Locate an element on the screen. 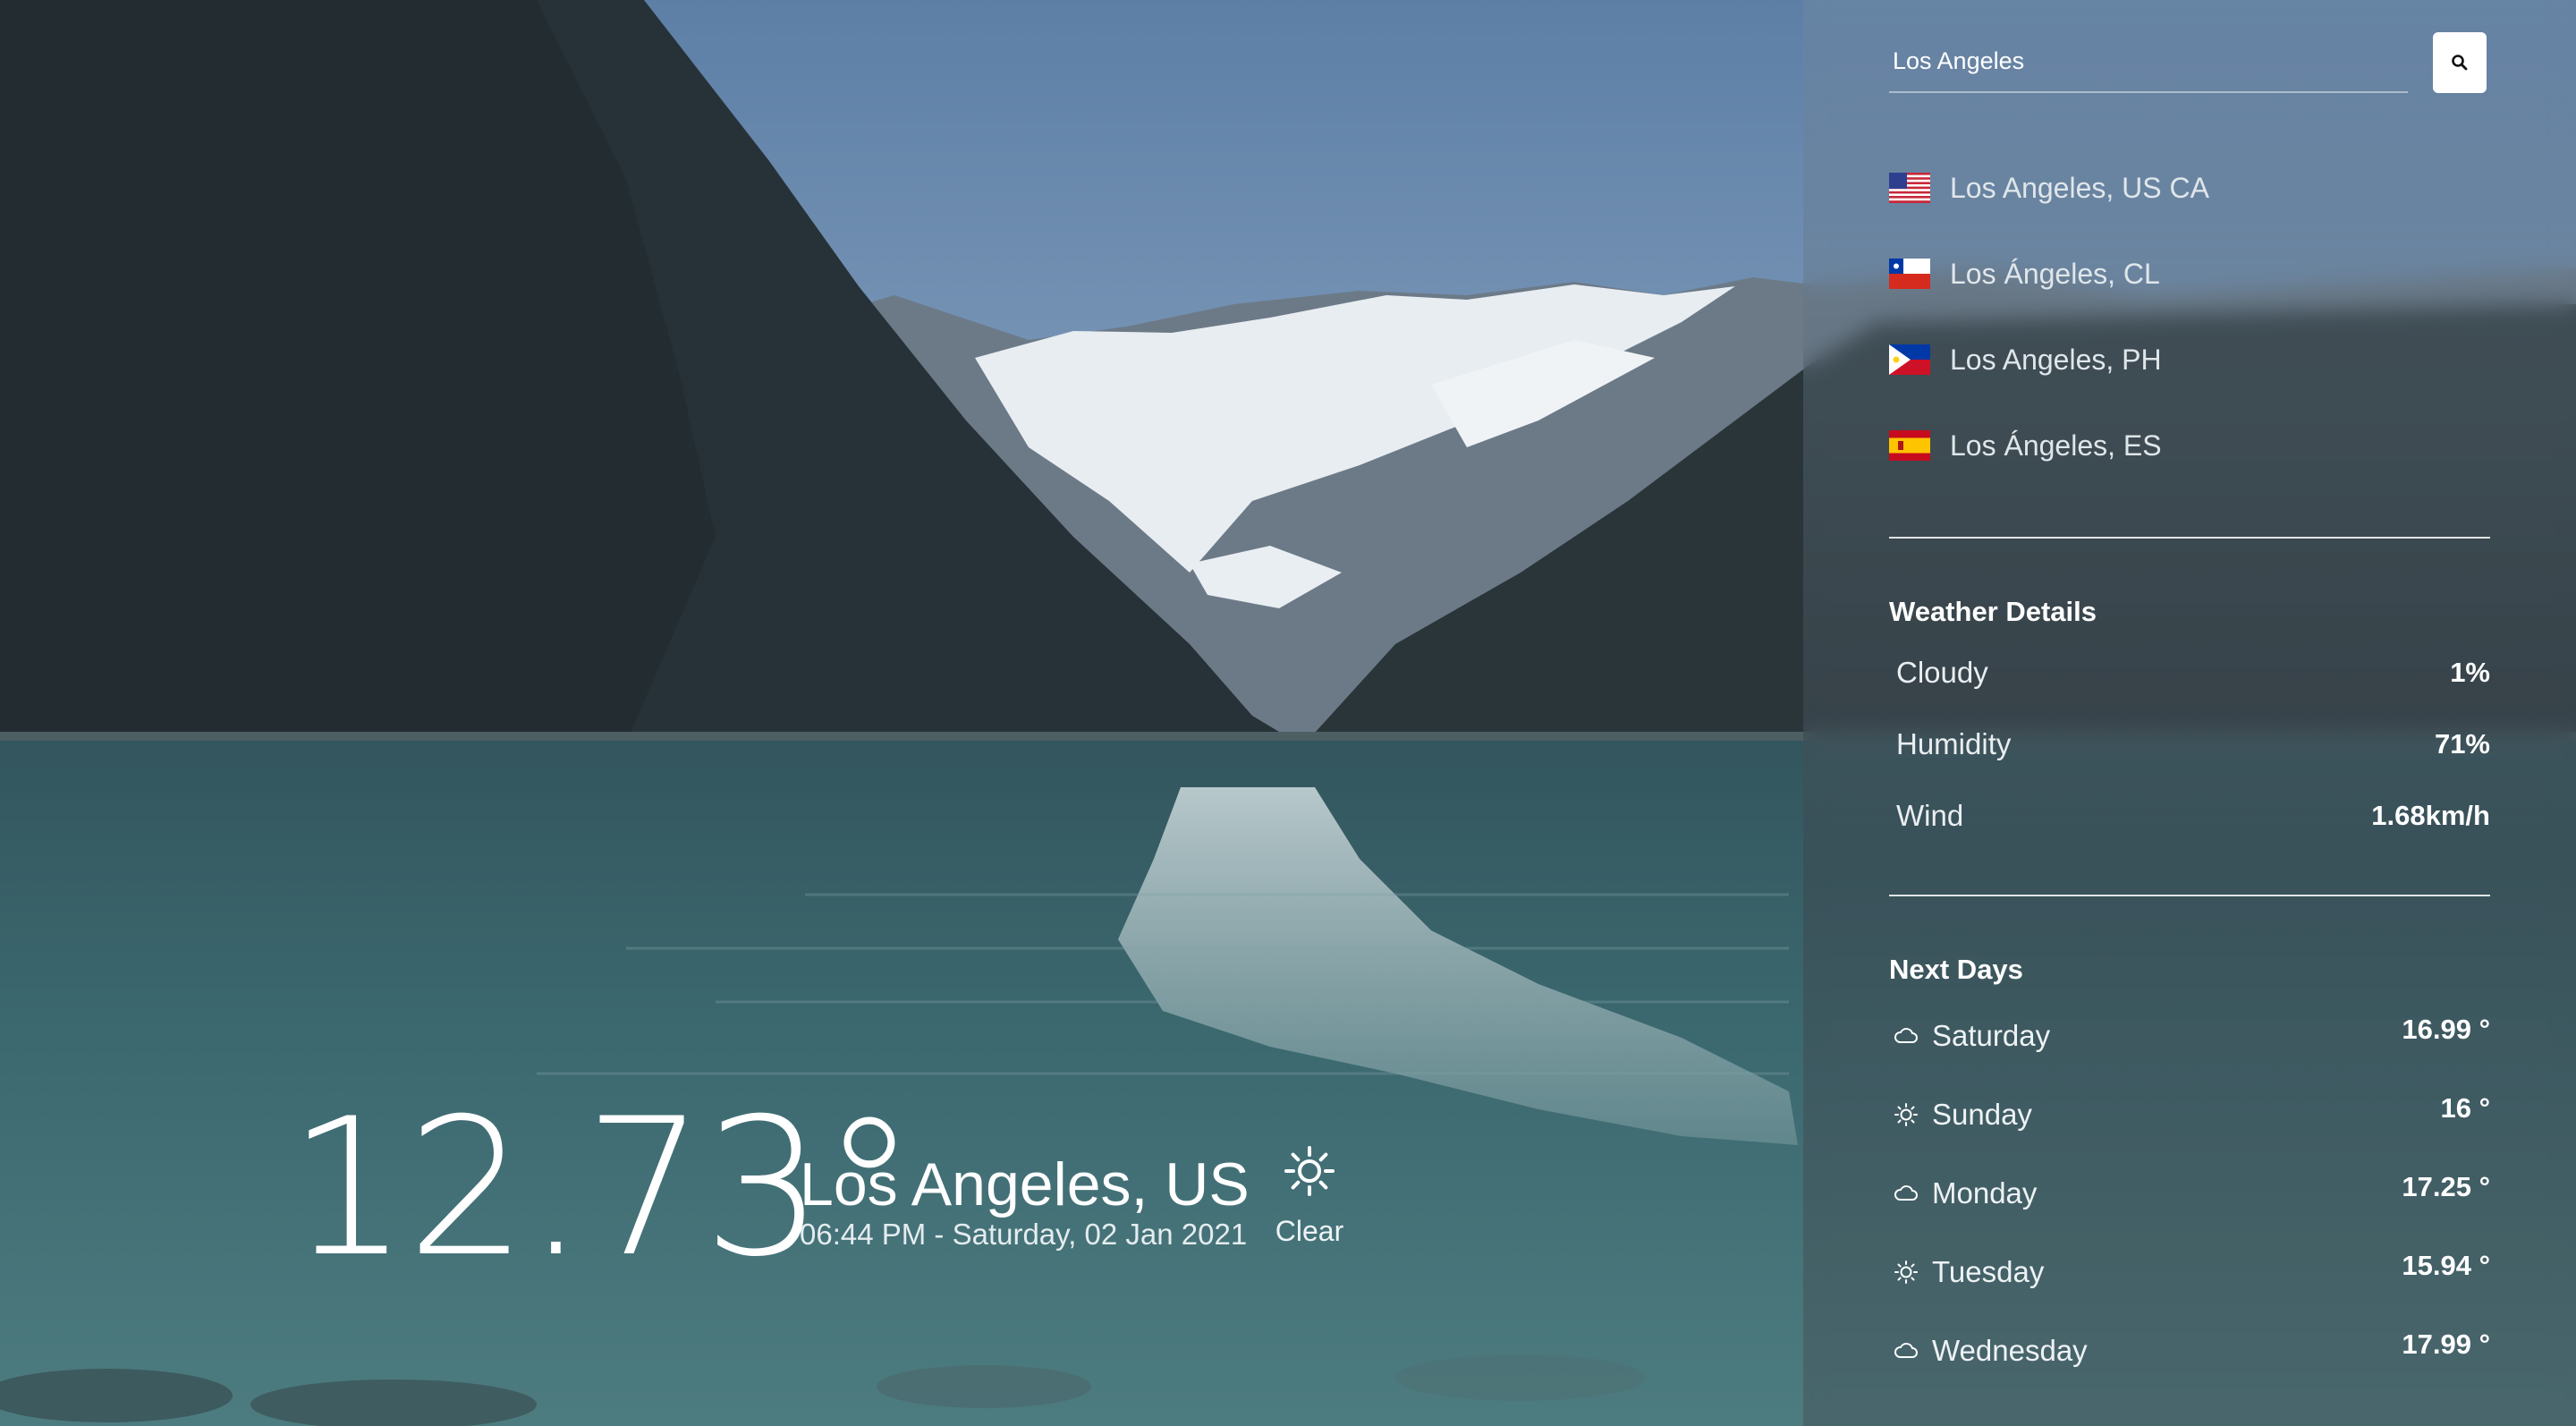 This screenshot has width=2576, height=1426. forecast-temp: 16.99 ° is located at coordinates (2446, 1030).